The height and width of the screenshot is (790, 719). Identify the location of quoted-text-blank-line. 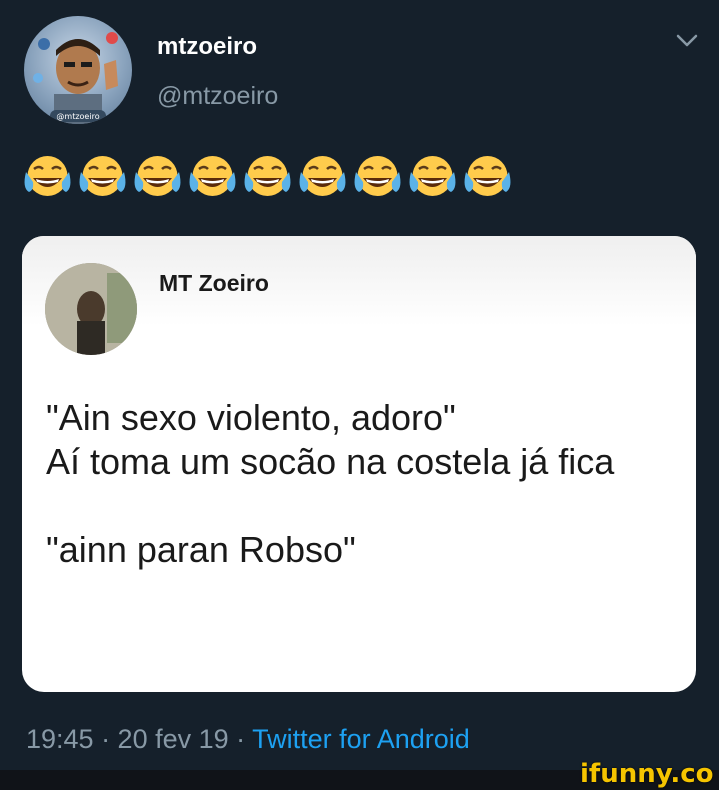
(366, 506).